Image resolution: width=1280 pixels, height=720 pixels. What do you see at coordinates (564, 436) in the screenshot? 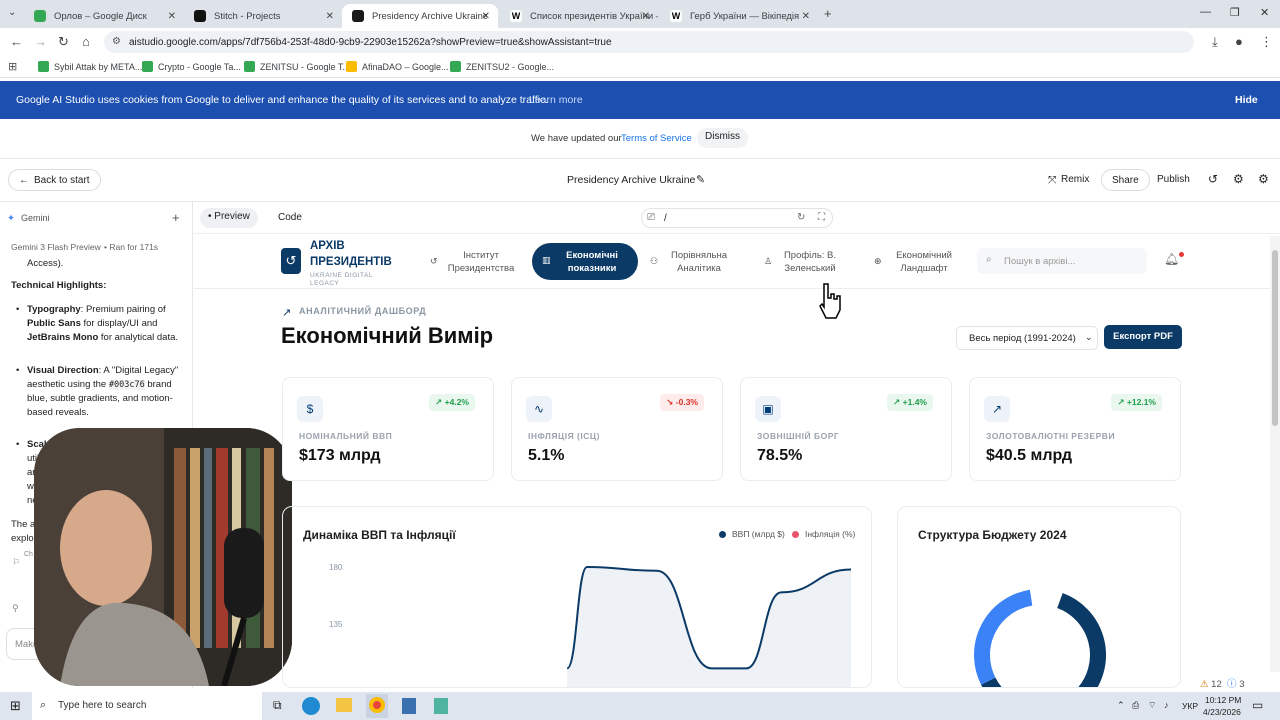
I see `kpi-label: ІНФЛЯЦІЯ (ІСЦ)` at bounding box center [564, 436].